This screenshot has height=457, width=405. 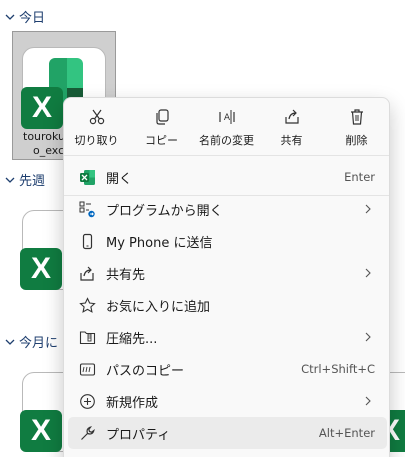 What do you see at coordinates (227, 369) in the screenshot?
I see `menu-item-copy-path: パスのコピー Ctrl+Shift+C` at bounding box center [227, 369].